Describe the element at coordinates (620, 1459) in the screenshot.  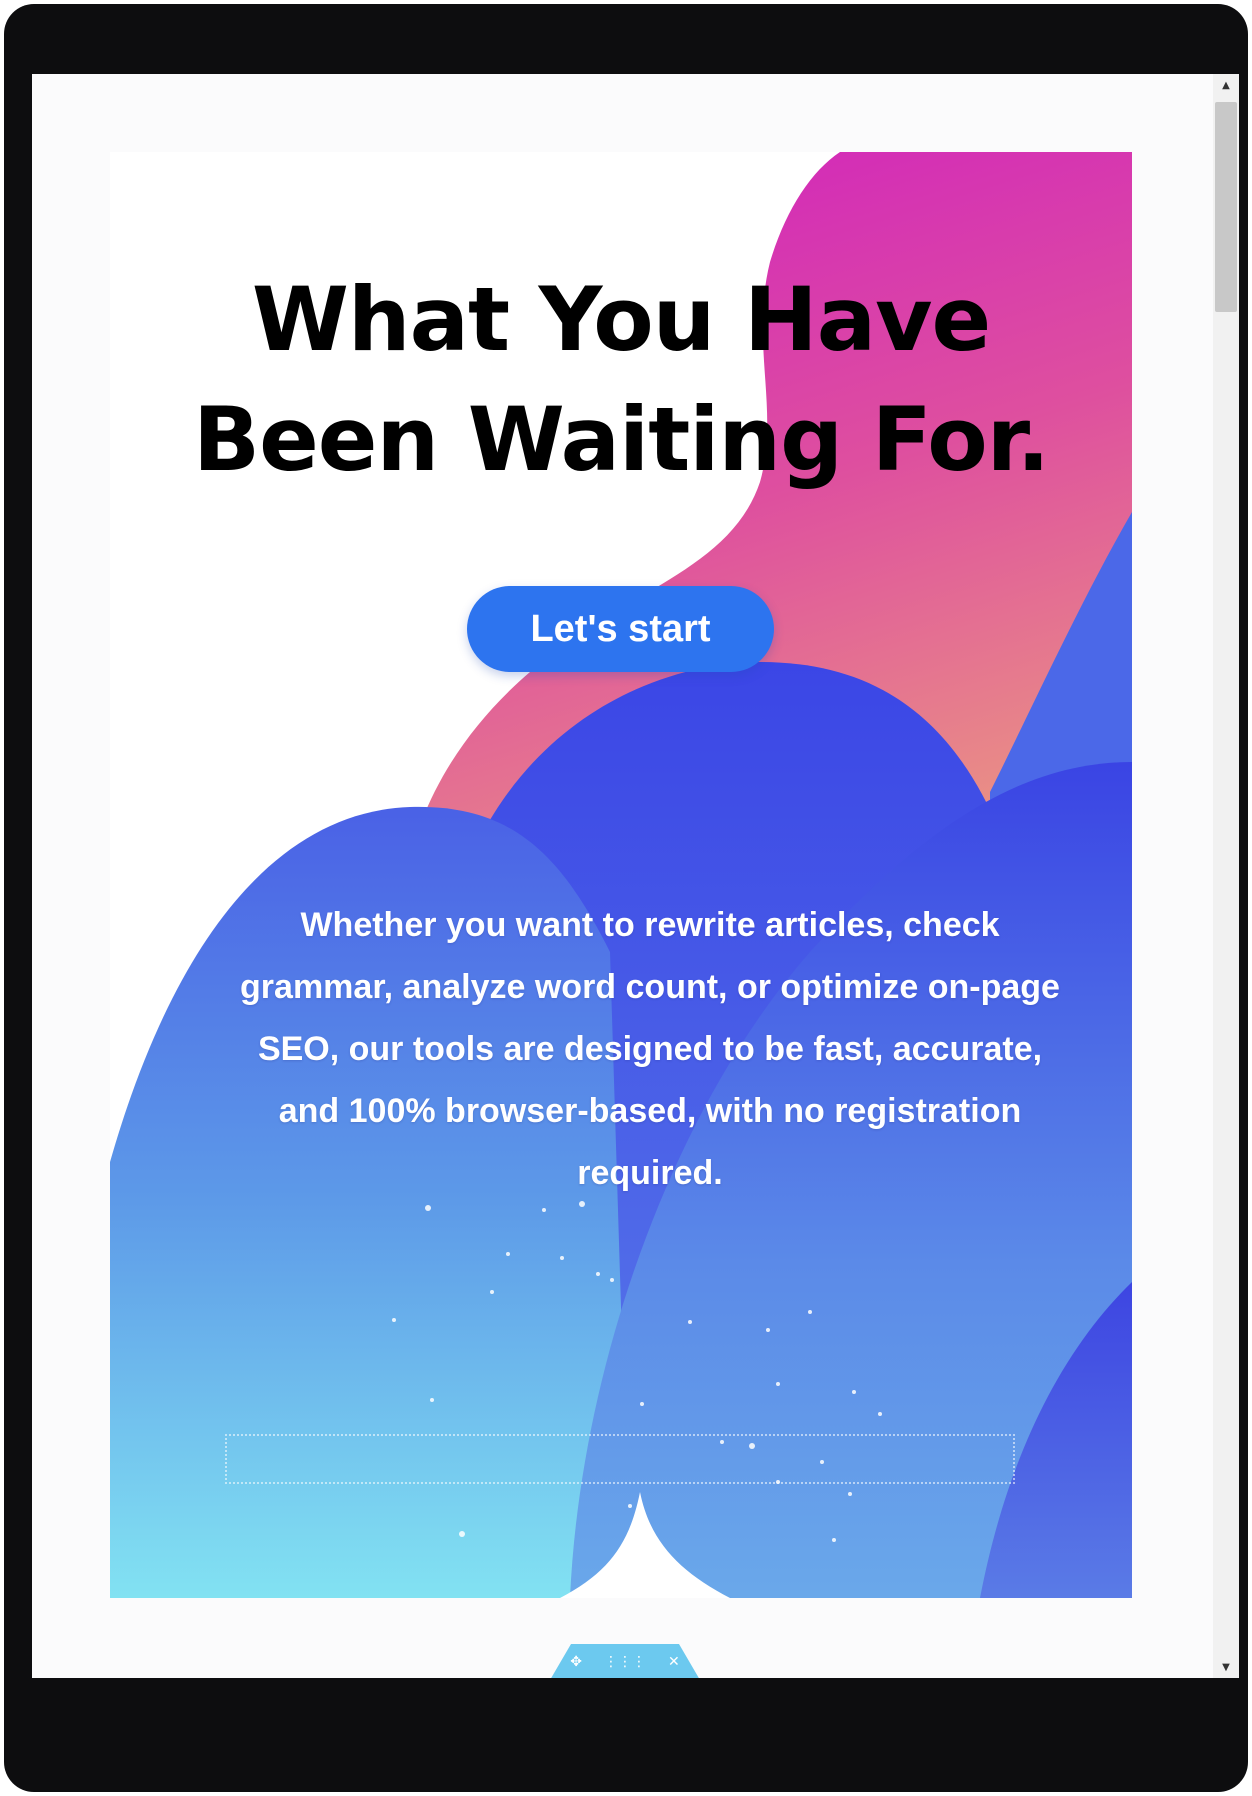
I see `placeholder-dotted-frame` at that location.